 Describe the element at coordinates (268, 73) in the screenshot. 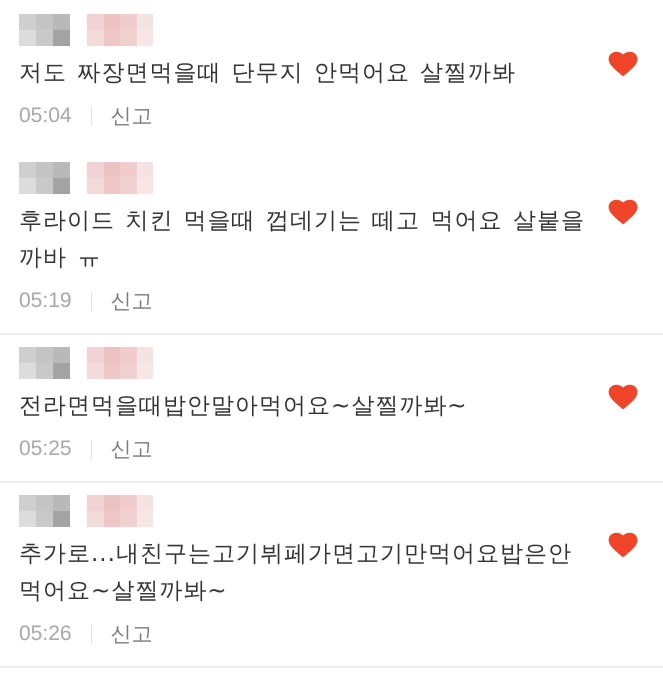

I see `comment-text: 저도 짜장면먹을때 단무지 안먹어요 살찔까봐` at that location.